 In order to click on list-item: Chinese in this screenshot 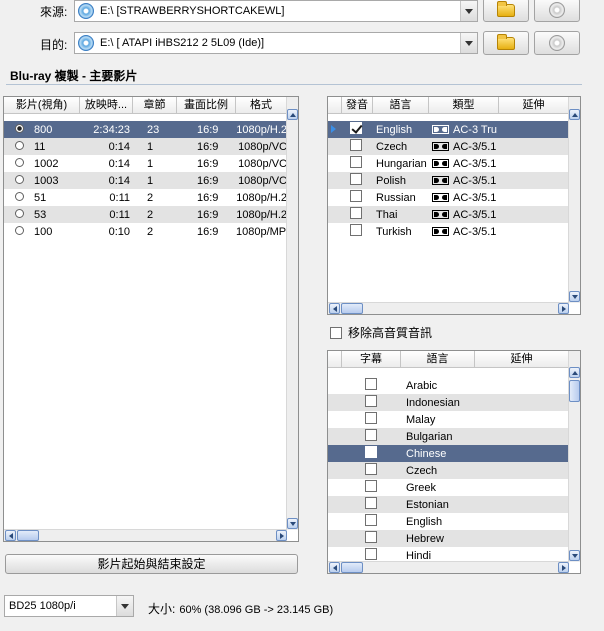, I will do `click(448, 453)`.